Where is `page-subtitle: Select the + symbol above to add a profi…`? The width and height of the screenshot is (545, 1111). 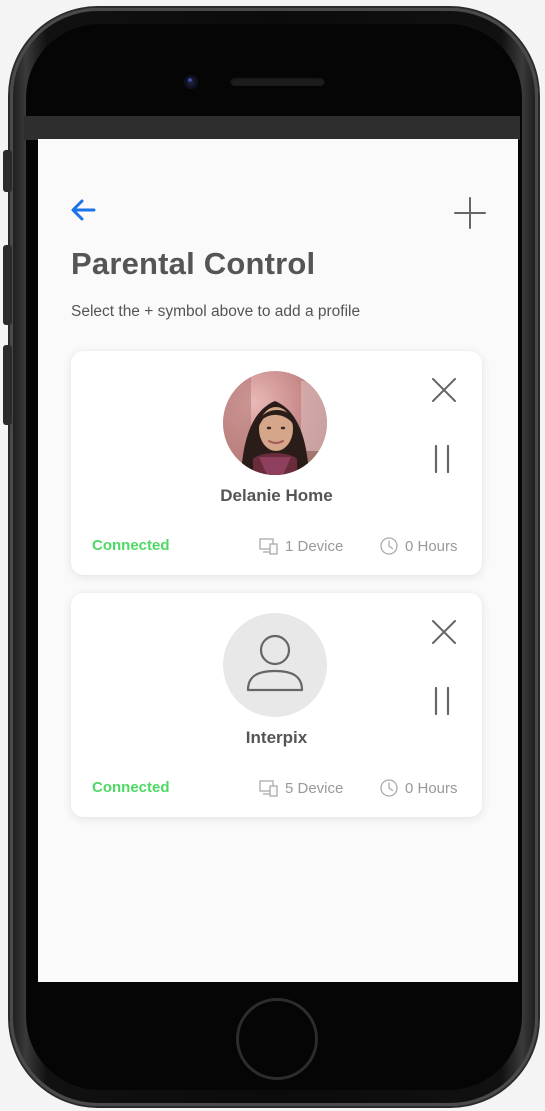 page-subtitle: Select the + symbol above to add a profi… is located at coordinates (216, 311).